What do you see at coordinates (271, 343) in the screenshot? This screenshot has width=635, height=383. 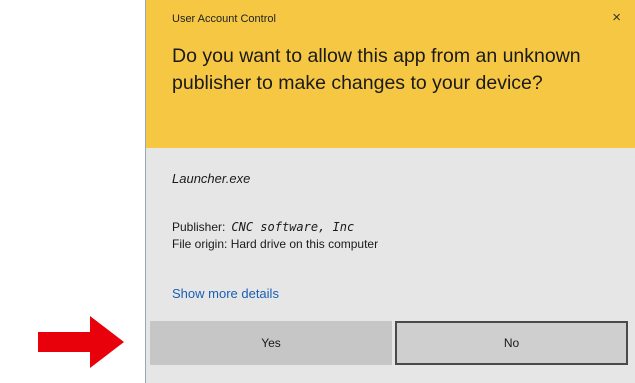 I see `yes-button: Yes` at bounding box center [271, 343].